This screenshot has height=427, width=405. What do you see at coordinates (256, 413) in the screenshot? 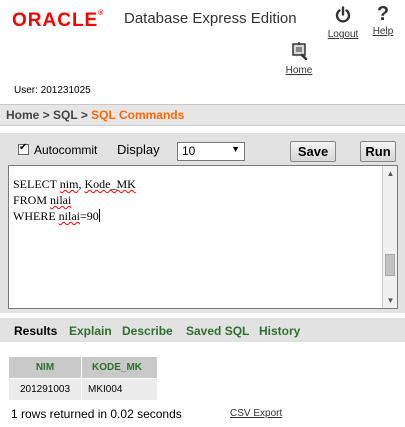
I see `csv-export-link: CSV Export` at bounding box center [256, 413].